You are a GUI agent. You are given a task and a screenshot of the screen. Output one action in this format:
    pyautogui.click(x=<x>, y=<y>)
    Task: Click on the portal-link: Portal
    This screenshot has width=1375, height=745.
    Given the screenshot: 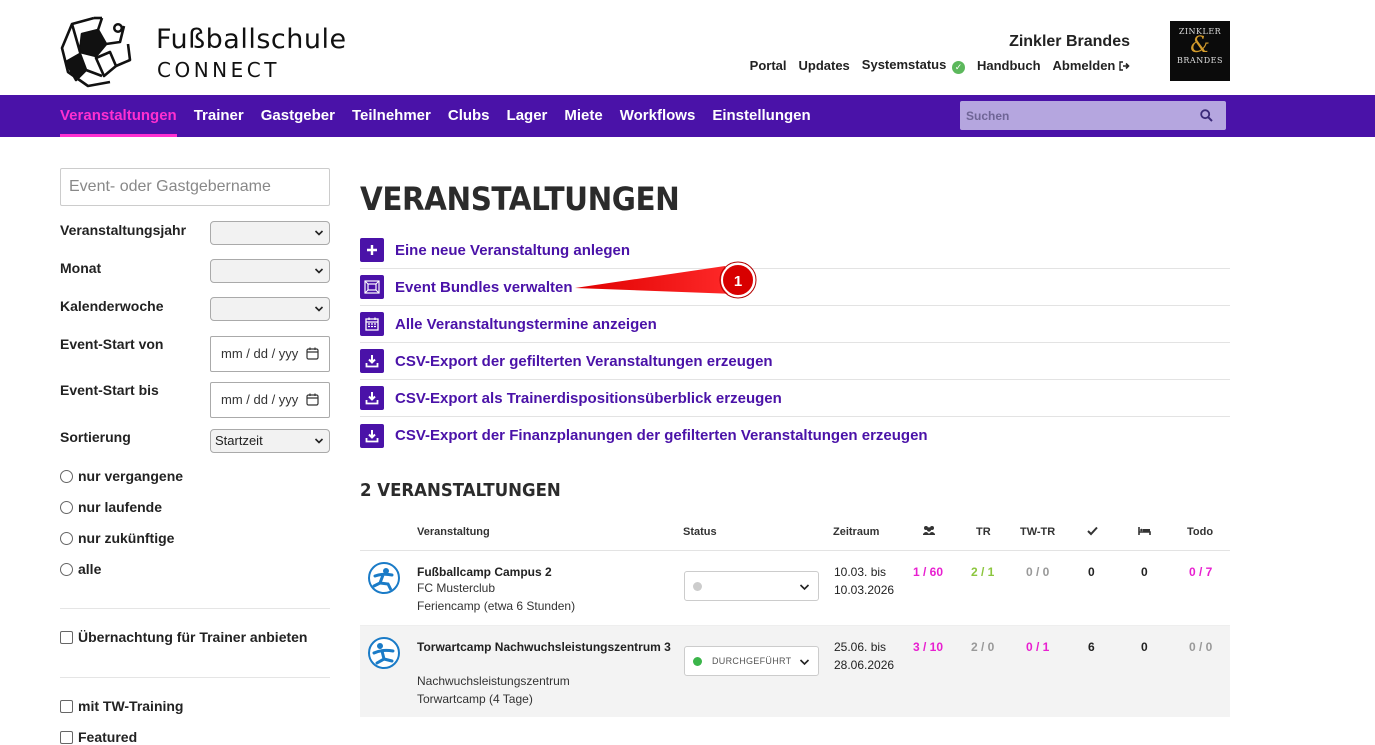 What is the action you would take?
    pyautogui.click(x=768, y=65)
    